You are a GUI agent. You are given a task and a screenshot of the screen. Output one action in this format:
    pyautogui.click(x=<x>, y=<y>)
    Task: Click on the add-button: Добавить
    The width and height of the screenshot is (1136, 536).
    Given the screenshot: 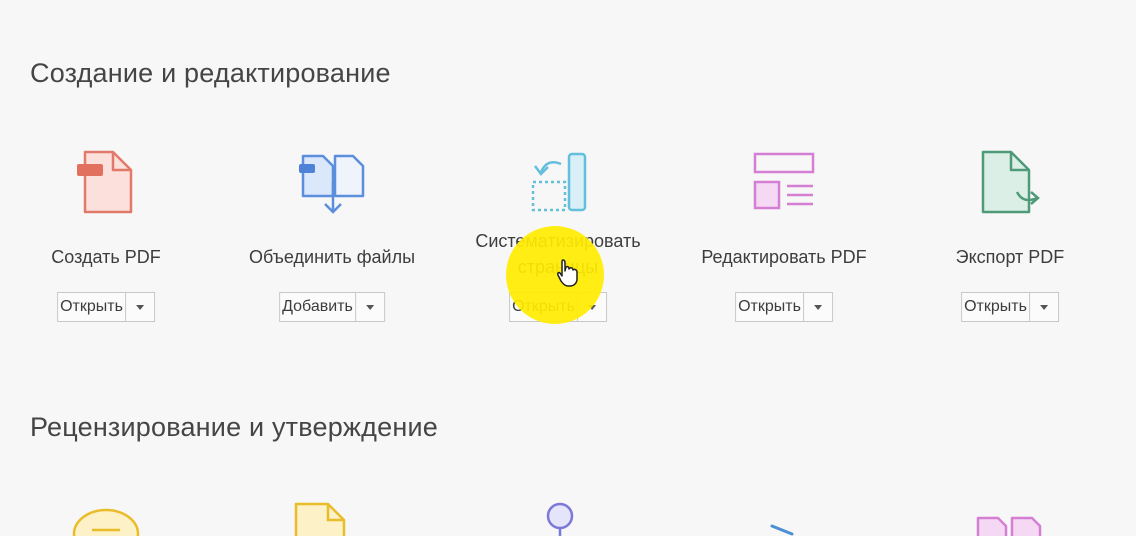 What is the action you would take?
    pyautogui.click(x=318, y=307)
    